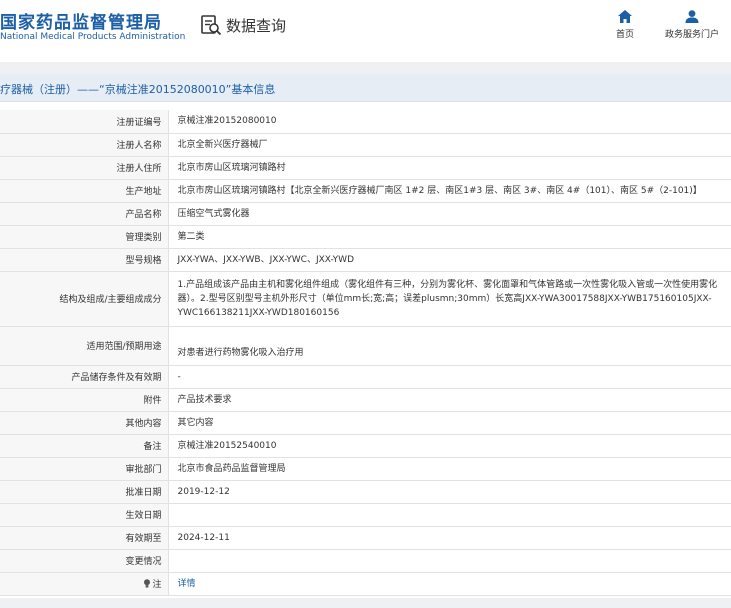 The height and width of the screenshot is (608, 731). Describe the element at coordinates (449, 538) in the screenshot. I see `field-value: 2024-12-11` at that location.